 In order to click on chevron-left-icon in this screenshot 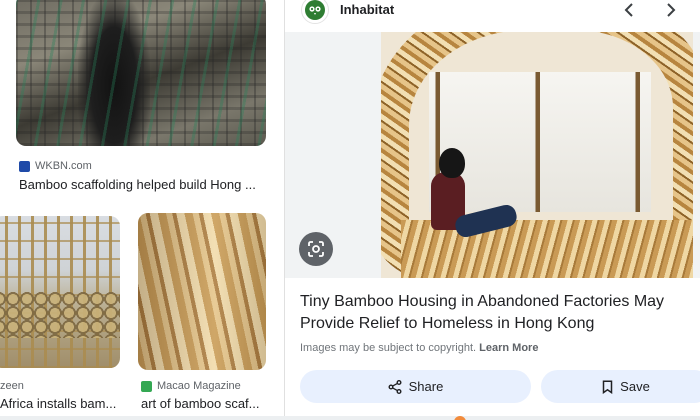, I will do `click(628, 10)`.